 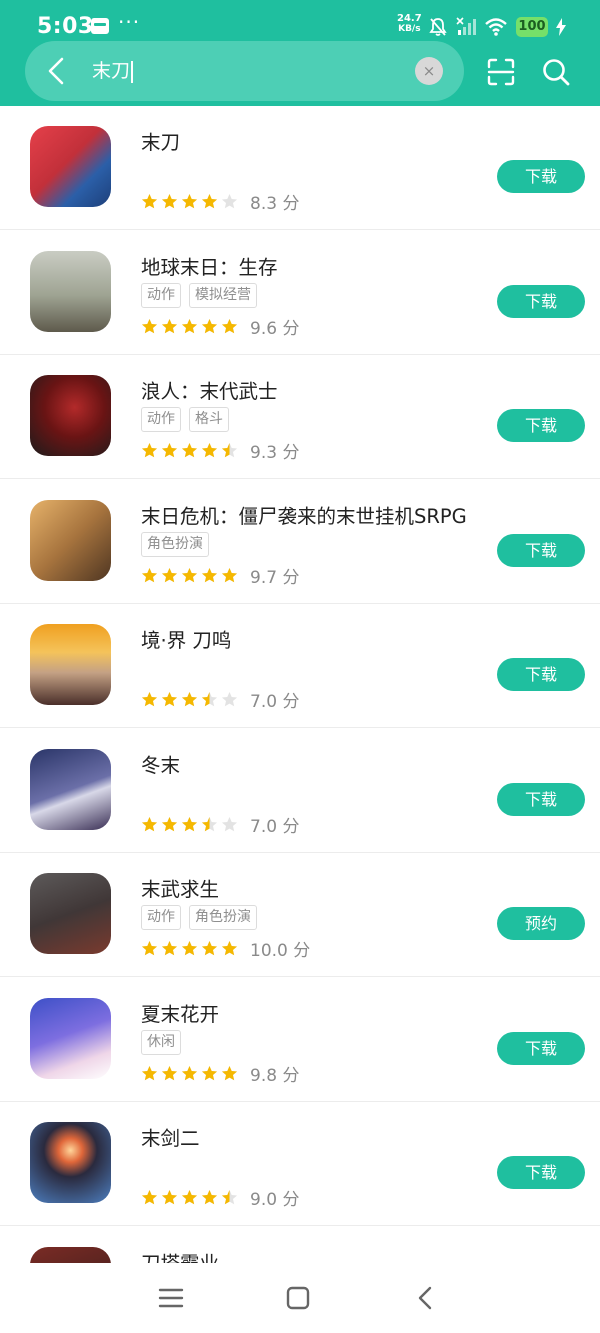 What do you see at coordinates (300, 1164) in the screenshot?
I see `app-list-item: 末剑二 9.0 分 下载` at bounding box center [300, 1164].